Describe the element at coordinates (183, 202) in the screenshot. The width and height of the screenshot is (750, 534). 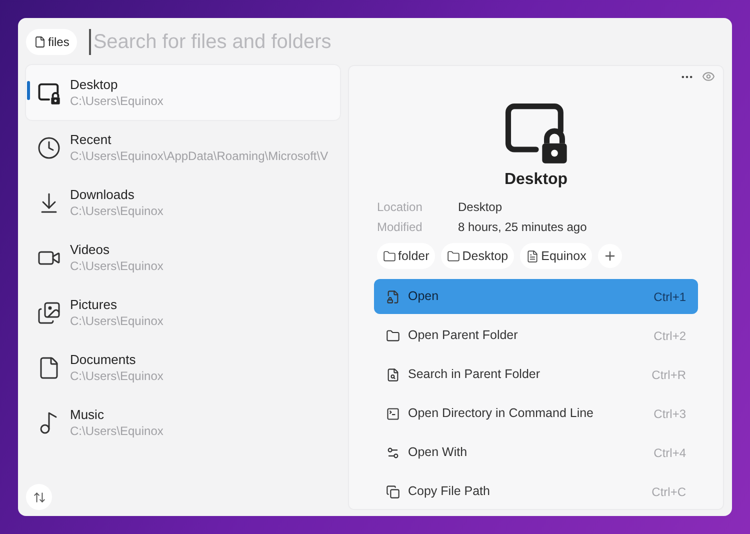
I see `sidebar-item: Downloads C:\Users\Equinox` at that location.